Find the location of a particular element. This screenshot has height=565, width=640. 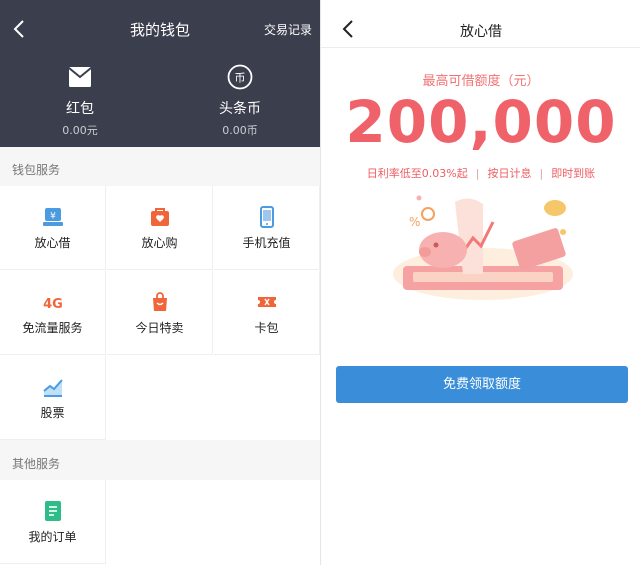

service-label: 手机充值 is located at coordinates (266, 243).